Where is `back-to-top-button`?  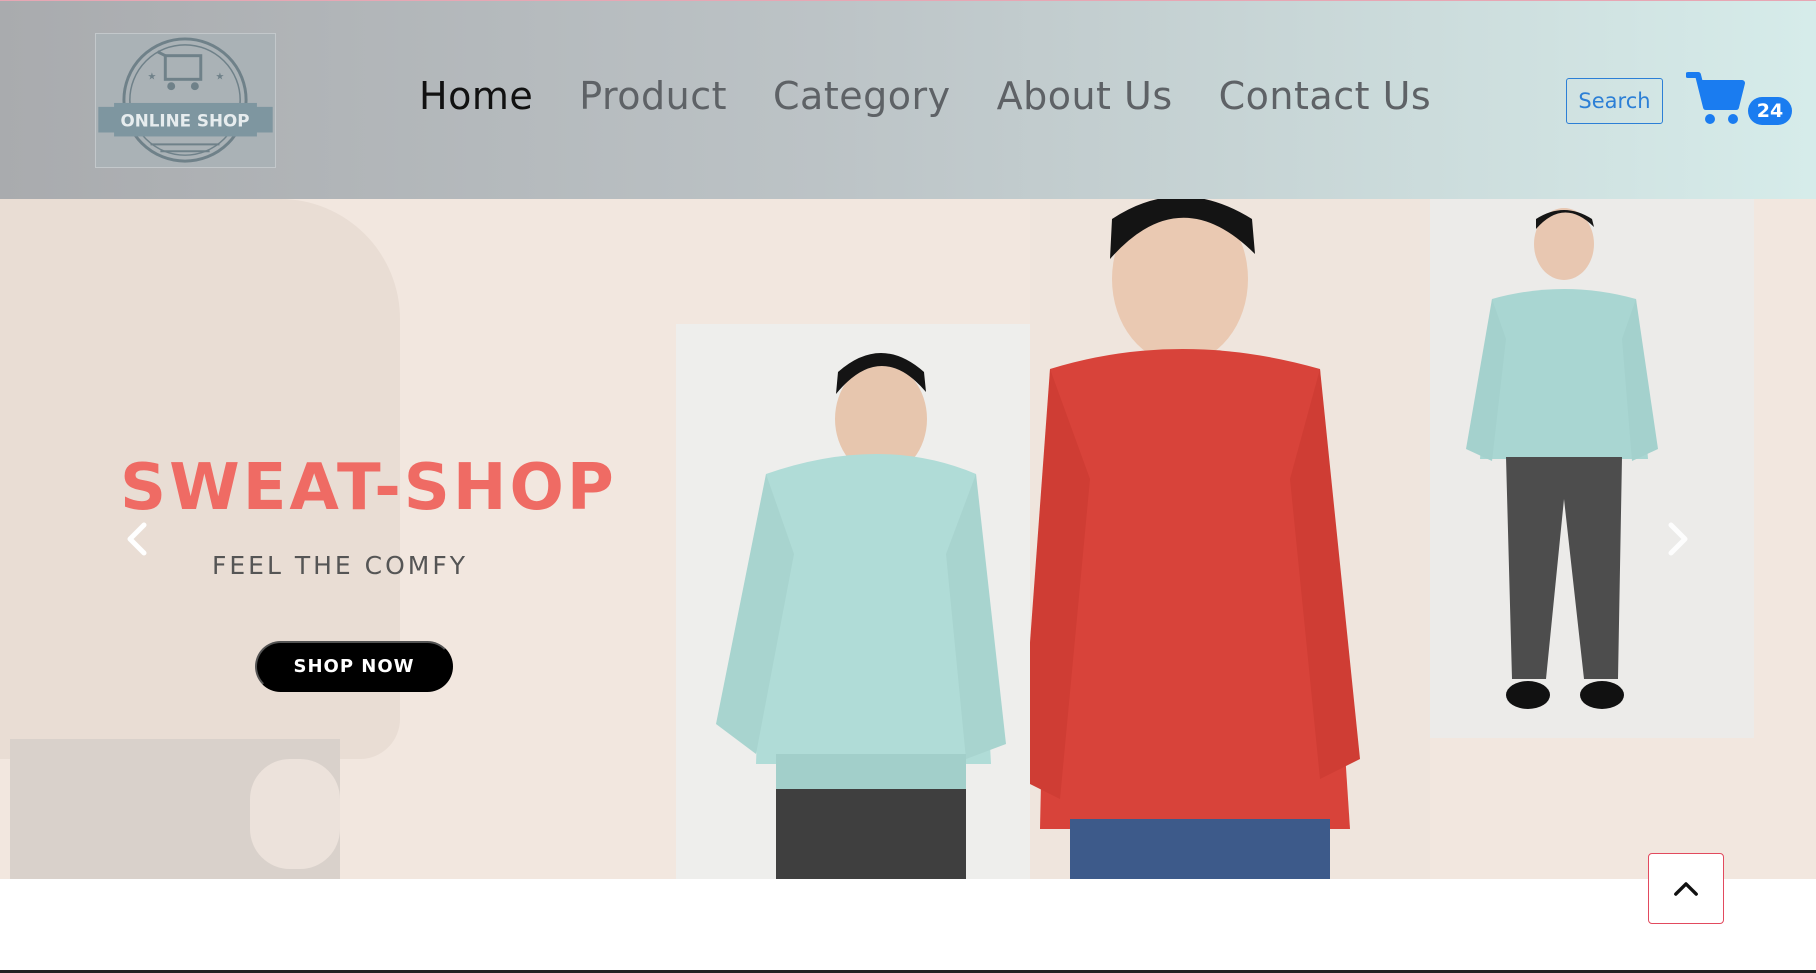 back-to-top-button is located at coordinates (1686, 888).